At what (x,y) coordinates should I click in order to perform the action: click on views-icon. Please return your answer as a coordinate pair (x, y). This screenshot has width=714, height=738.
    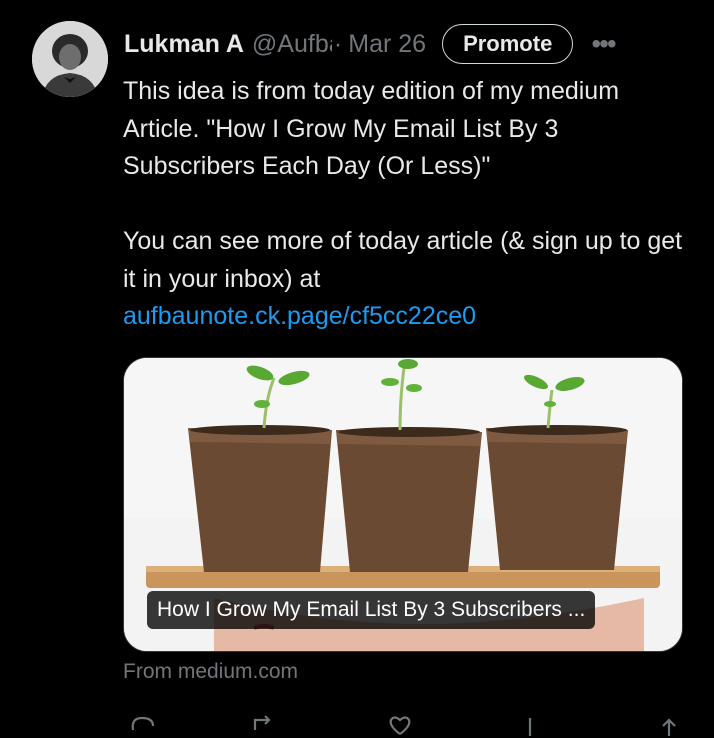
    Looking at the image, I should click on (536, 726).